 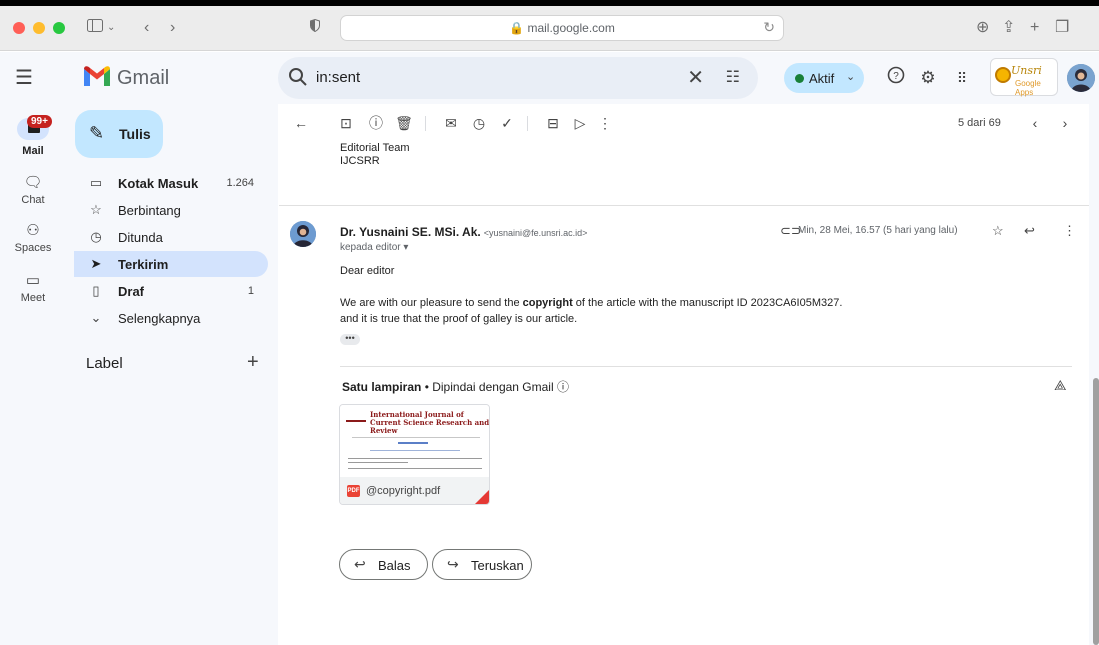 I want to click on rail-mail: 99+ Mail, so click(x=33, y=139).